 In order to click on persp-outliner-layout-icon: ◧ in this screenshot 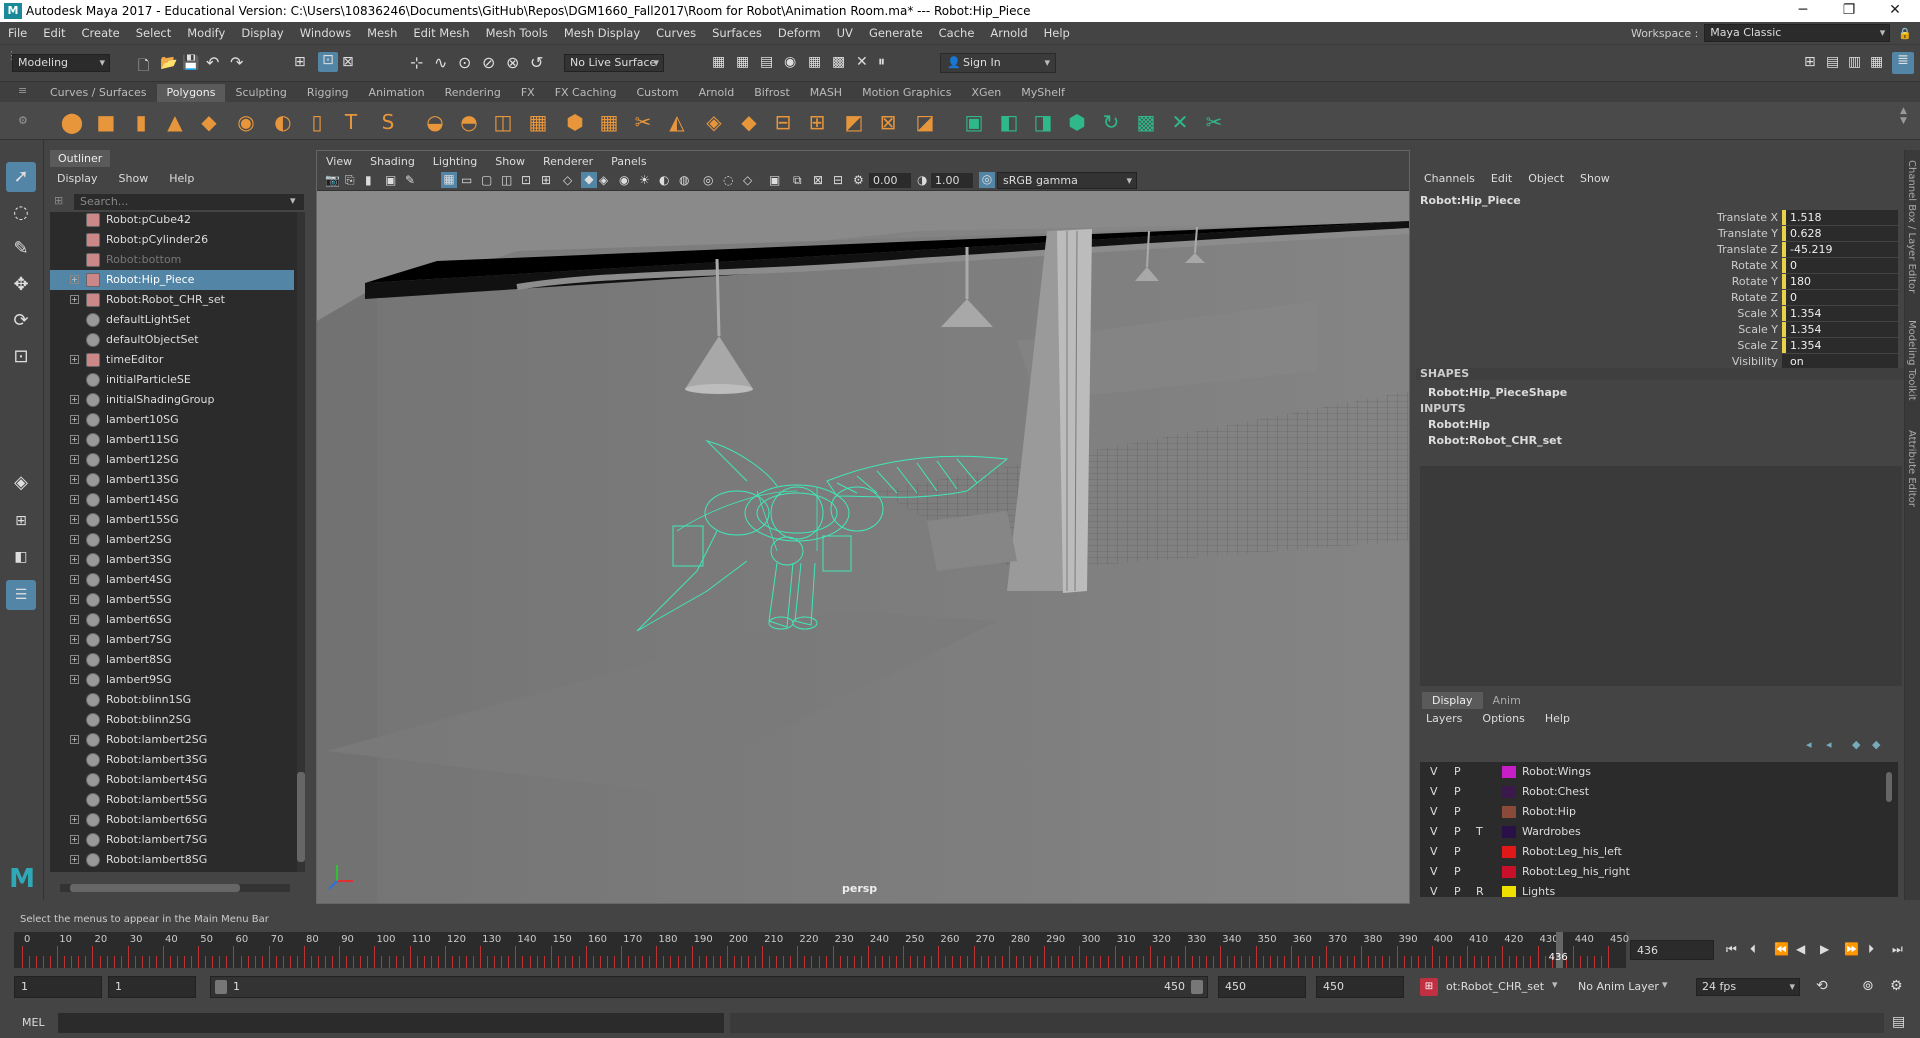, I will do `click(21, 557)`.